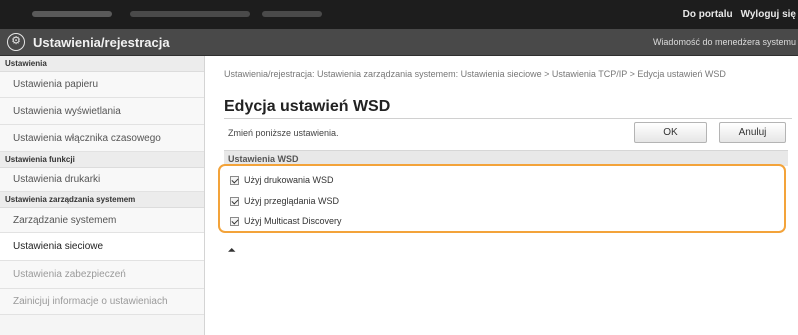 This screenshot has width=798, height=335. Describe the element at coordinates (292, 201) in the screenshot. I see `wsd-browsing-label: Użyj przeglądania WSD` at that location.